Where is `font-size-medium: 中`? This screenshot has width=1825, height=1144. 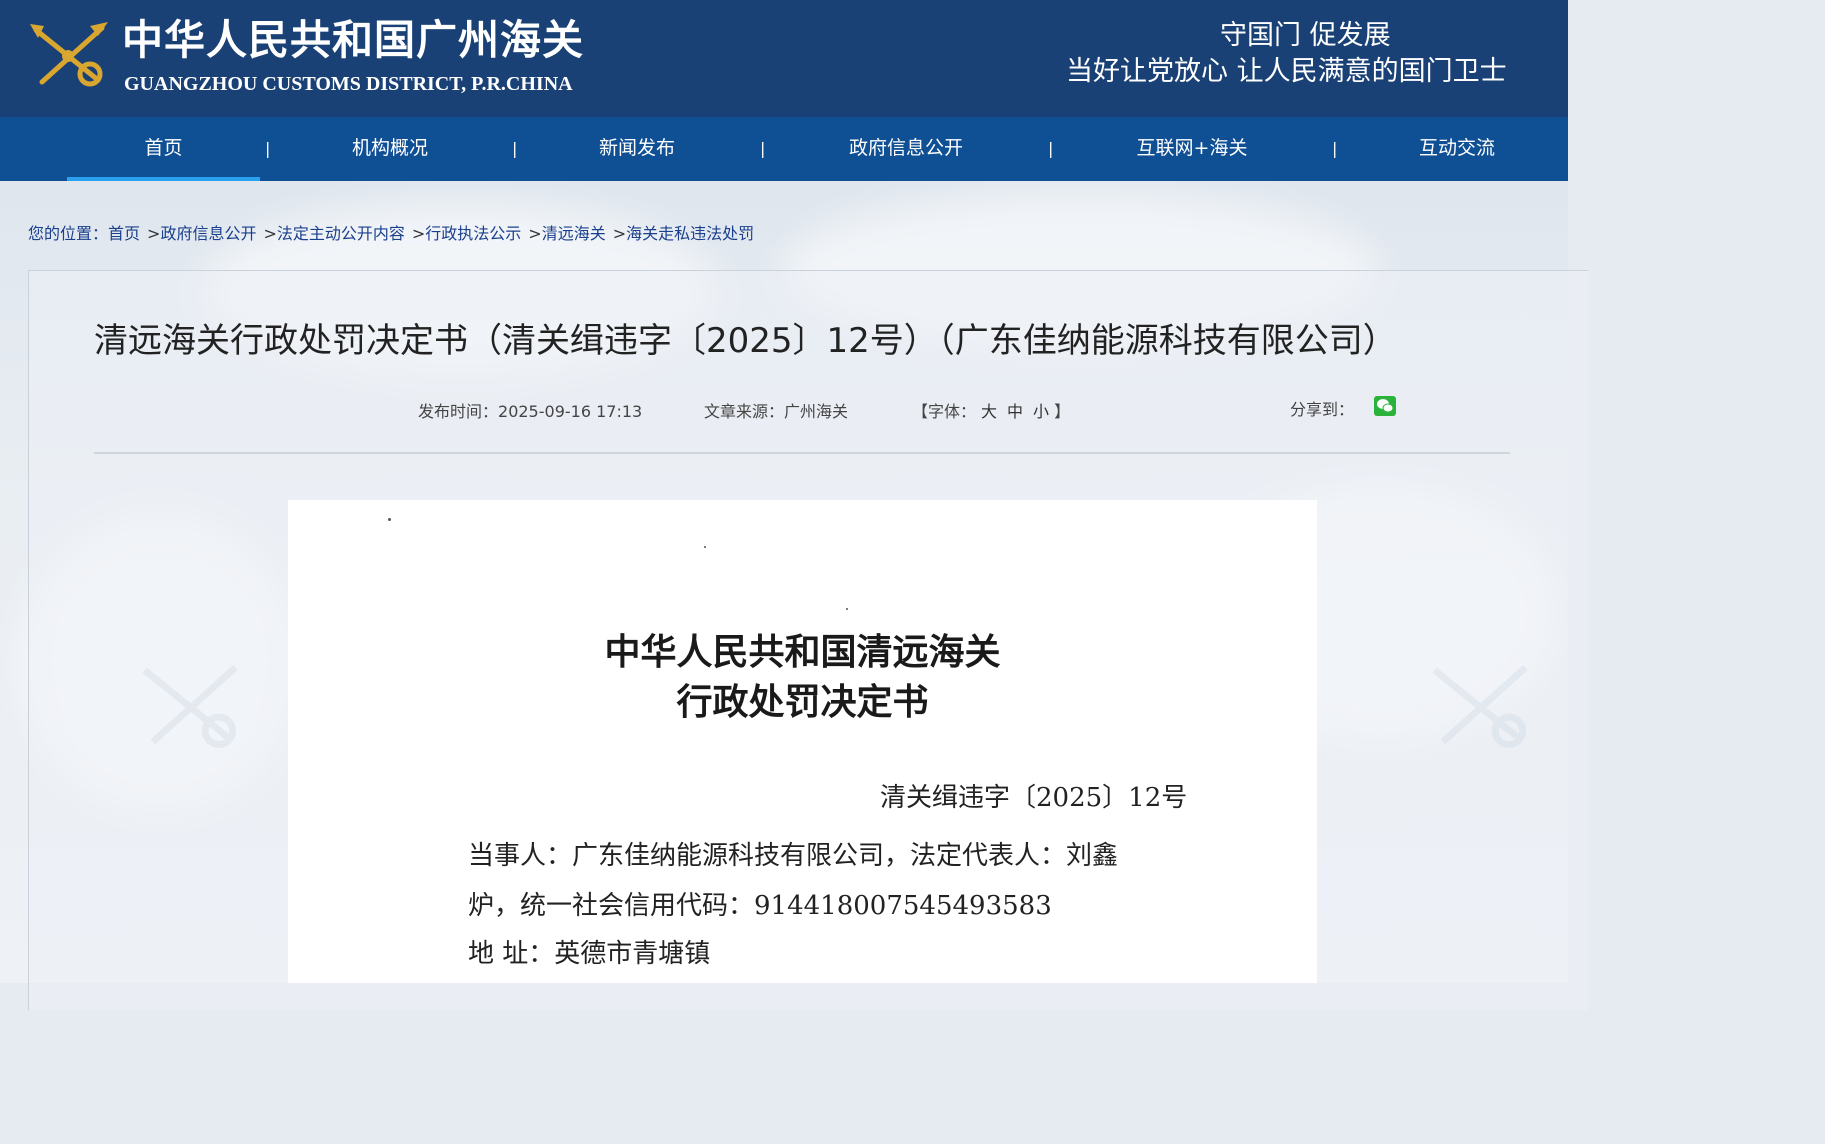
font-size-medium: 中 is located at coordinates (1015, 411).